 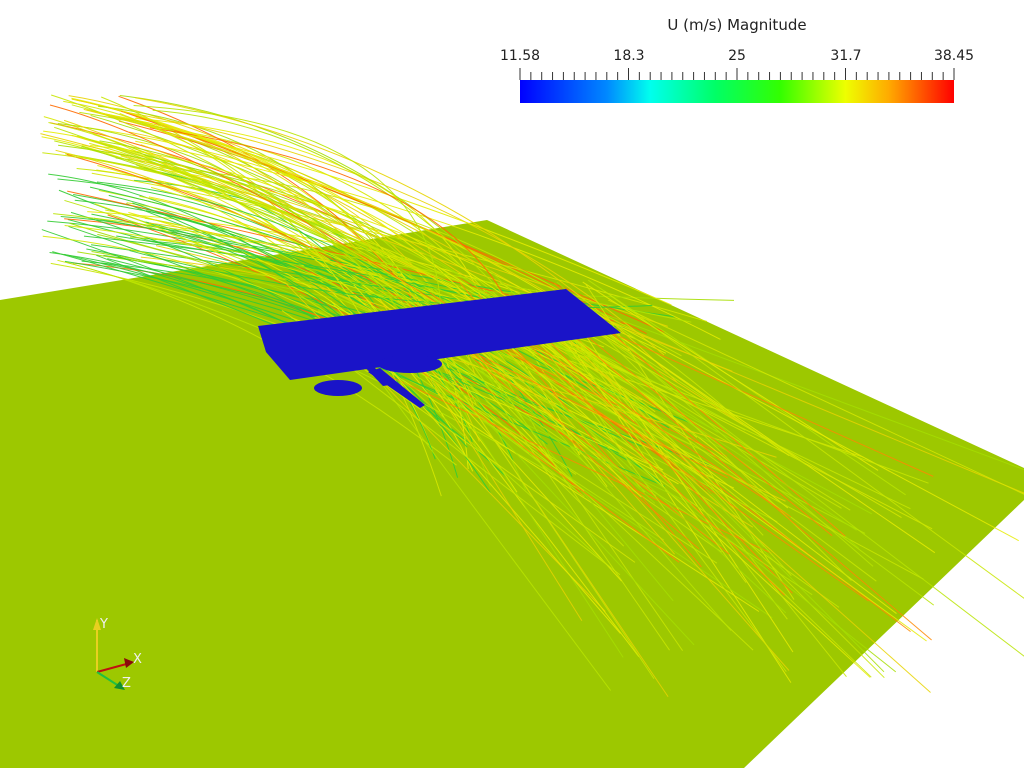 I want to click on colorbar-ticks, so click(x=737, y=74).